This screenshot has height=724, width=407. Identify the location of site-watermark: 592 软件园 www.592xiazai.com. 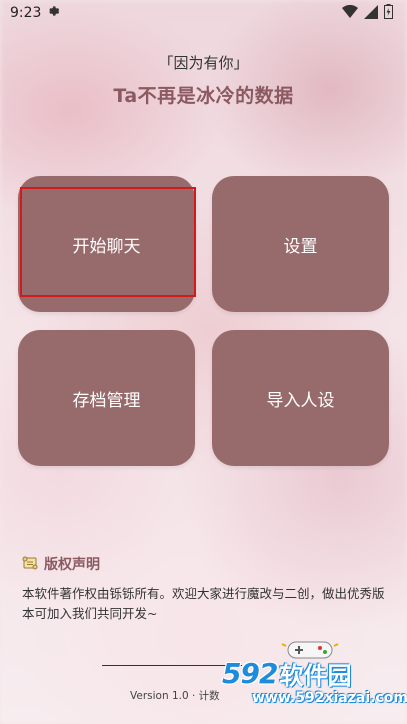
(314, 678).